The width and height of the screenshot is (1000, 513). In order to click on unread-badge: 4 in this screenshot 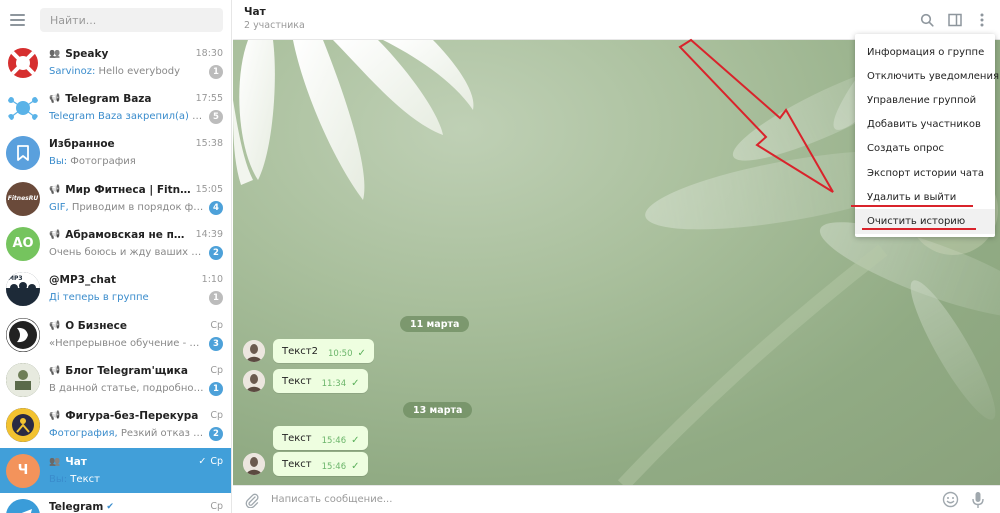, I will do `click(216, 207)`.